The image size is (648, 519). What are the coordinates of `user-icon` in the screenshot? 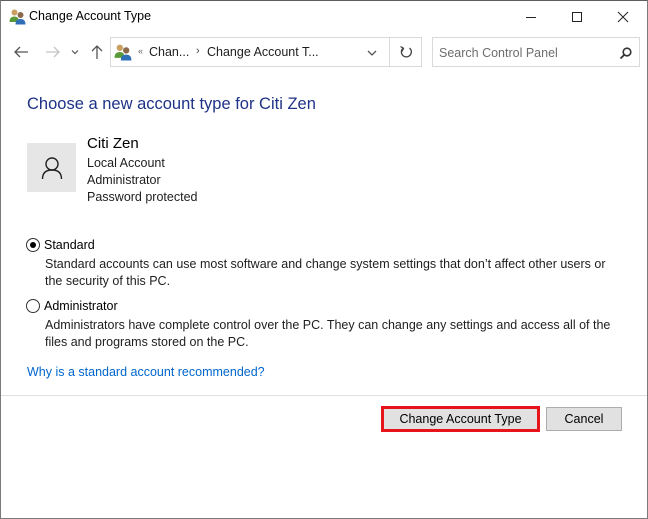 It's located at (51, 167).